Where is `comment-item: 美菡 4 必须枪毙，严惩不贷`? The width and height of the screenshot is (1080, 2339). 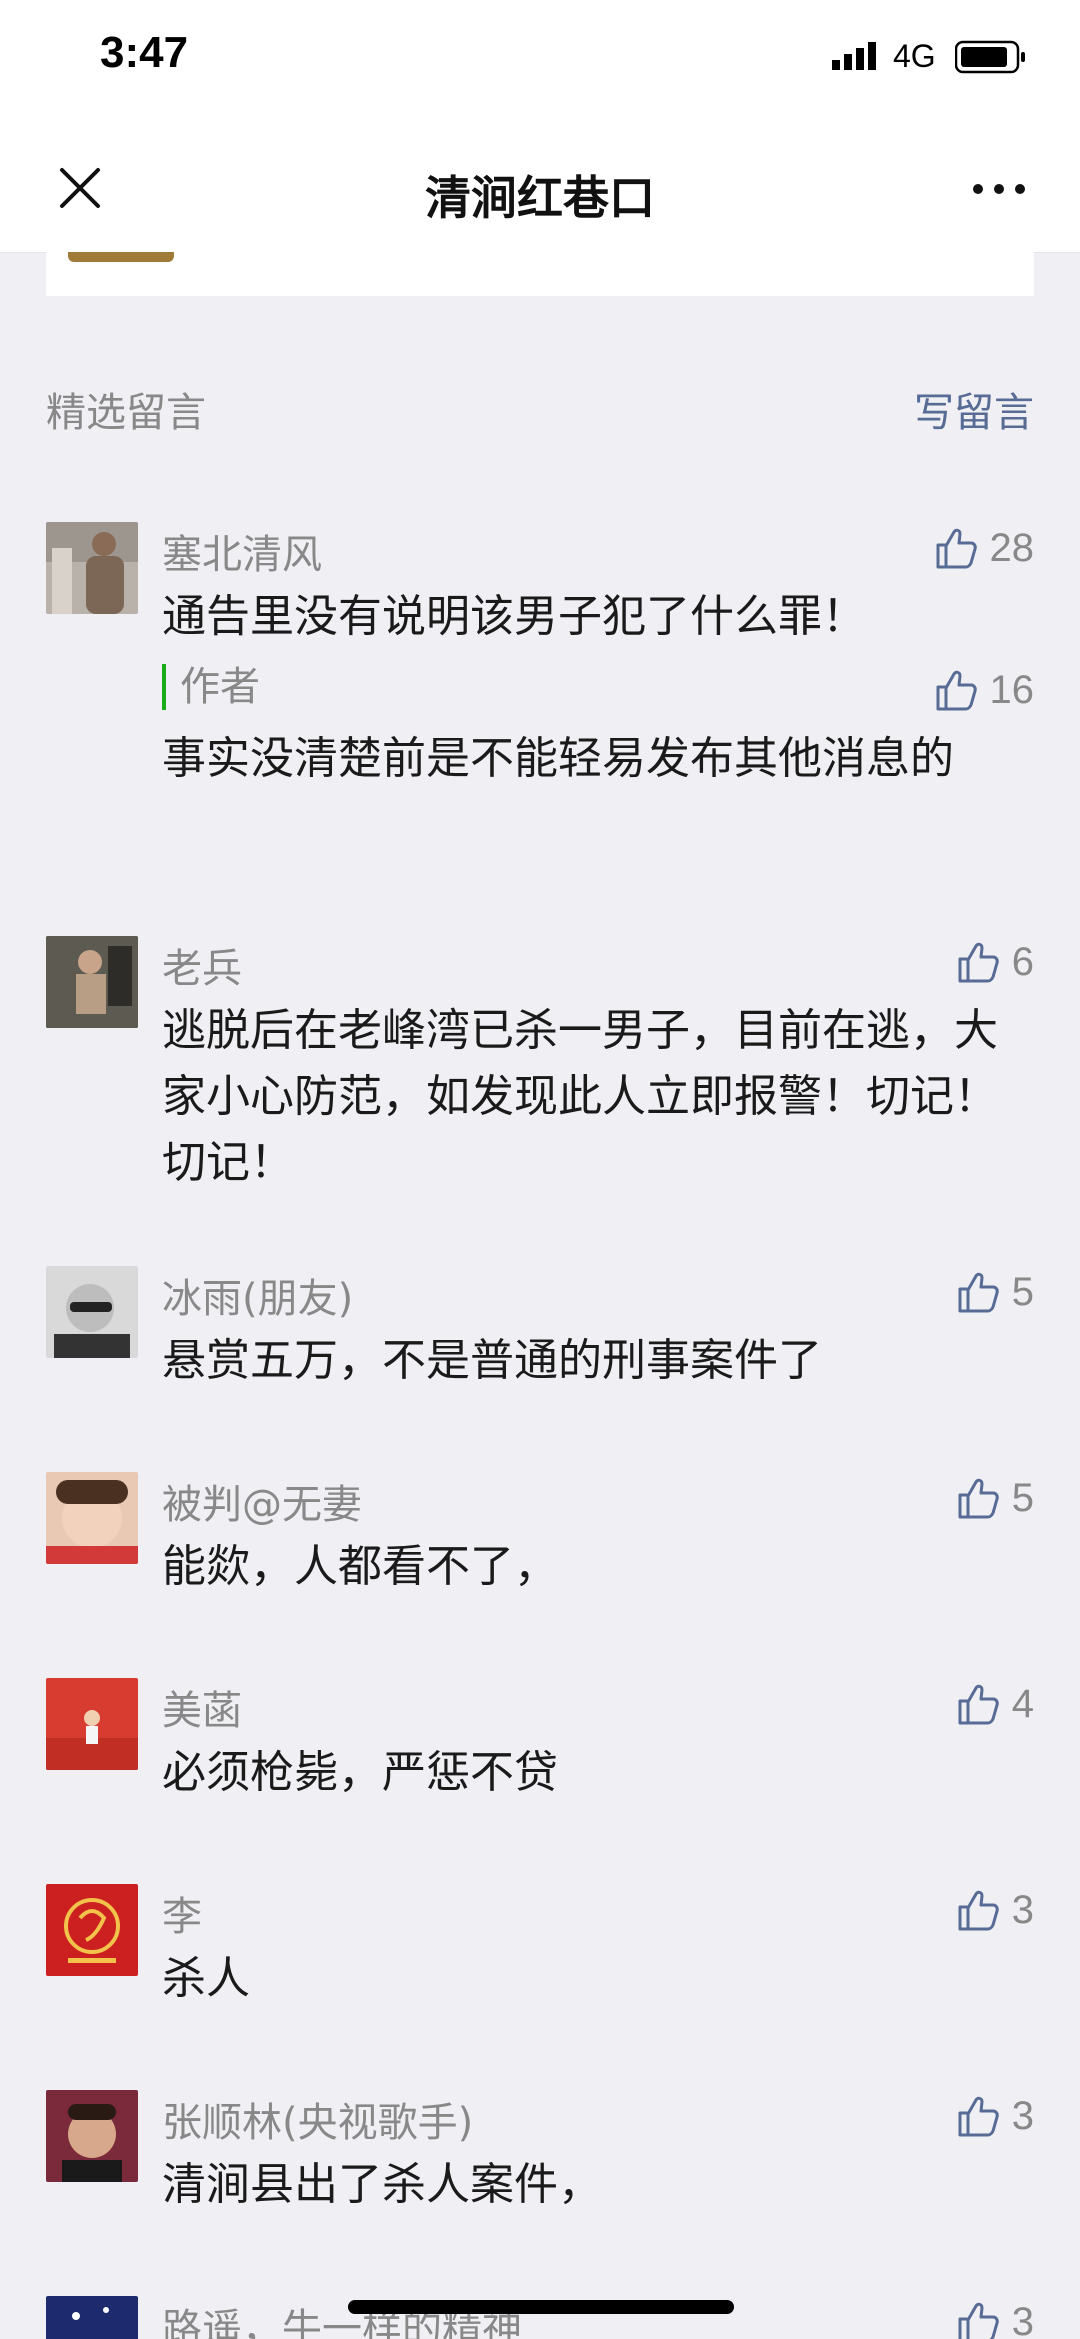 comment-item: 美菡 4 必须枪毙，严惩不贷 is located at coordinates (540, 1748).